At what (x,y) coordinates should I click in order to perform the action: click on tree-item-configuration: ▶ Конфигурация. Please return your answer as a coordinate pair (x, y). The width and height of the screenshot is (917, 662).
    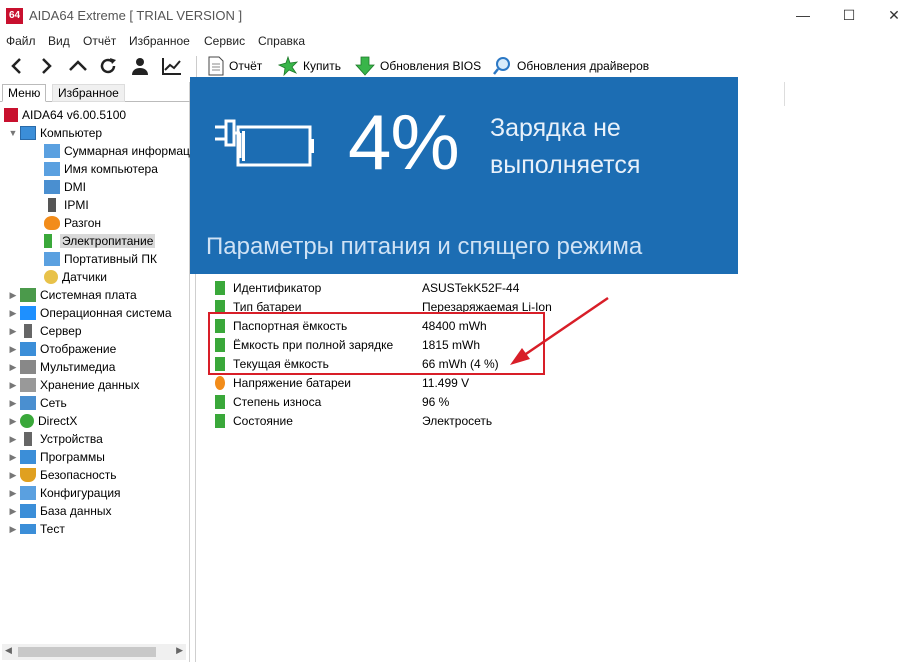
    Looking at the image, I should click on (64, 493).